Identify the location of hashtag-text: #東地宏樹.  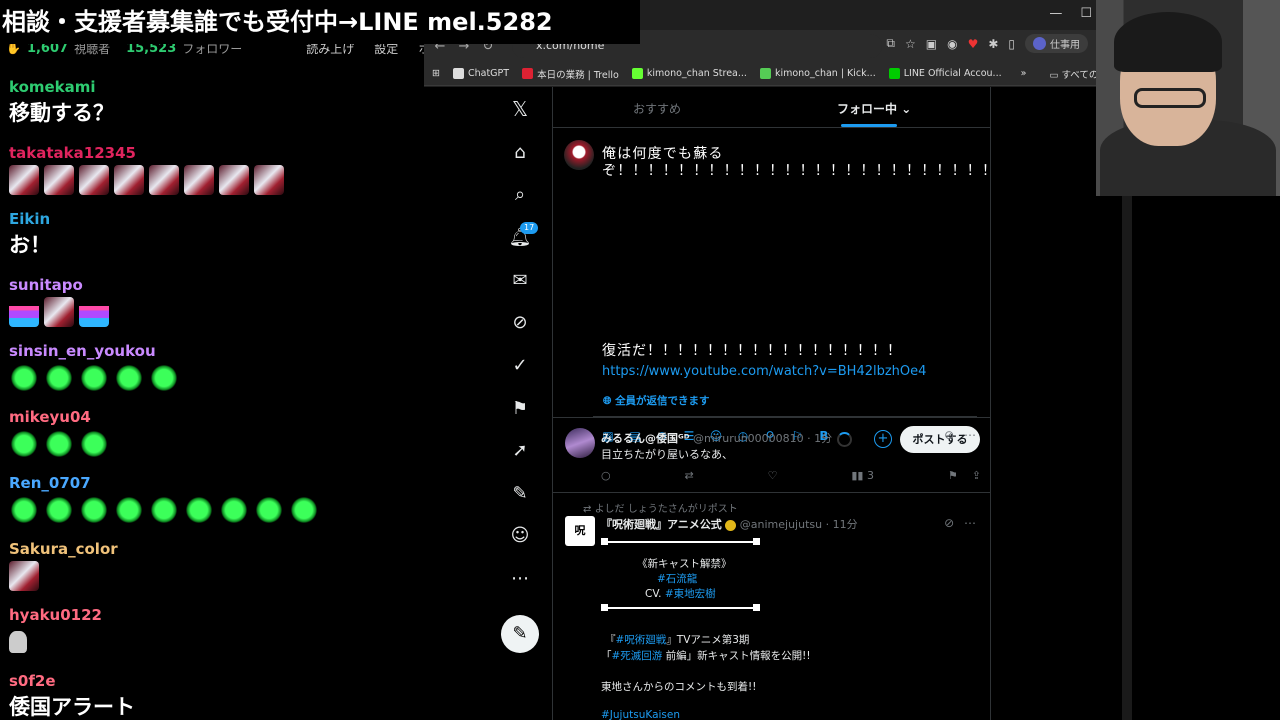
(690, 594).